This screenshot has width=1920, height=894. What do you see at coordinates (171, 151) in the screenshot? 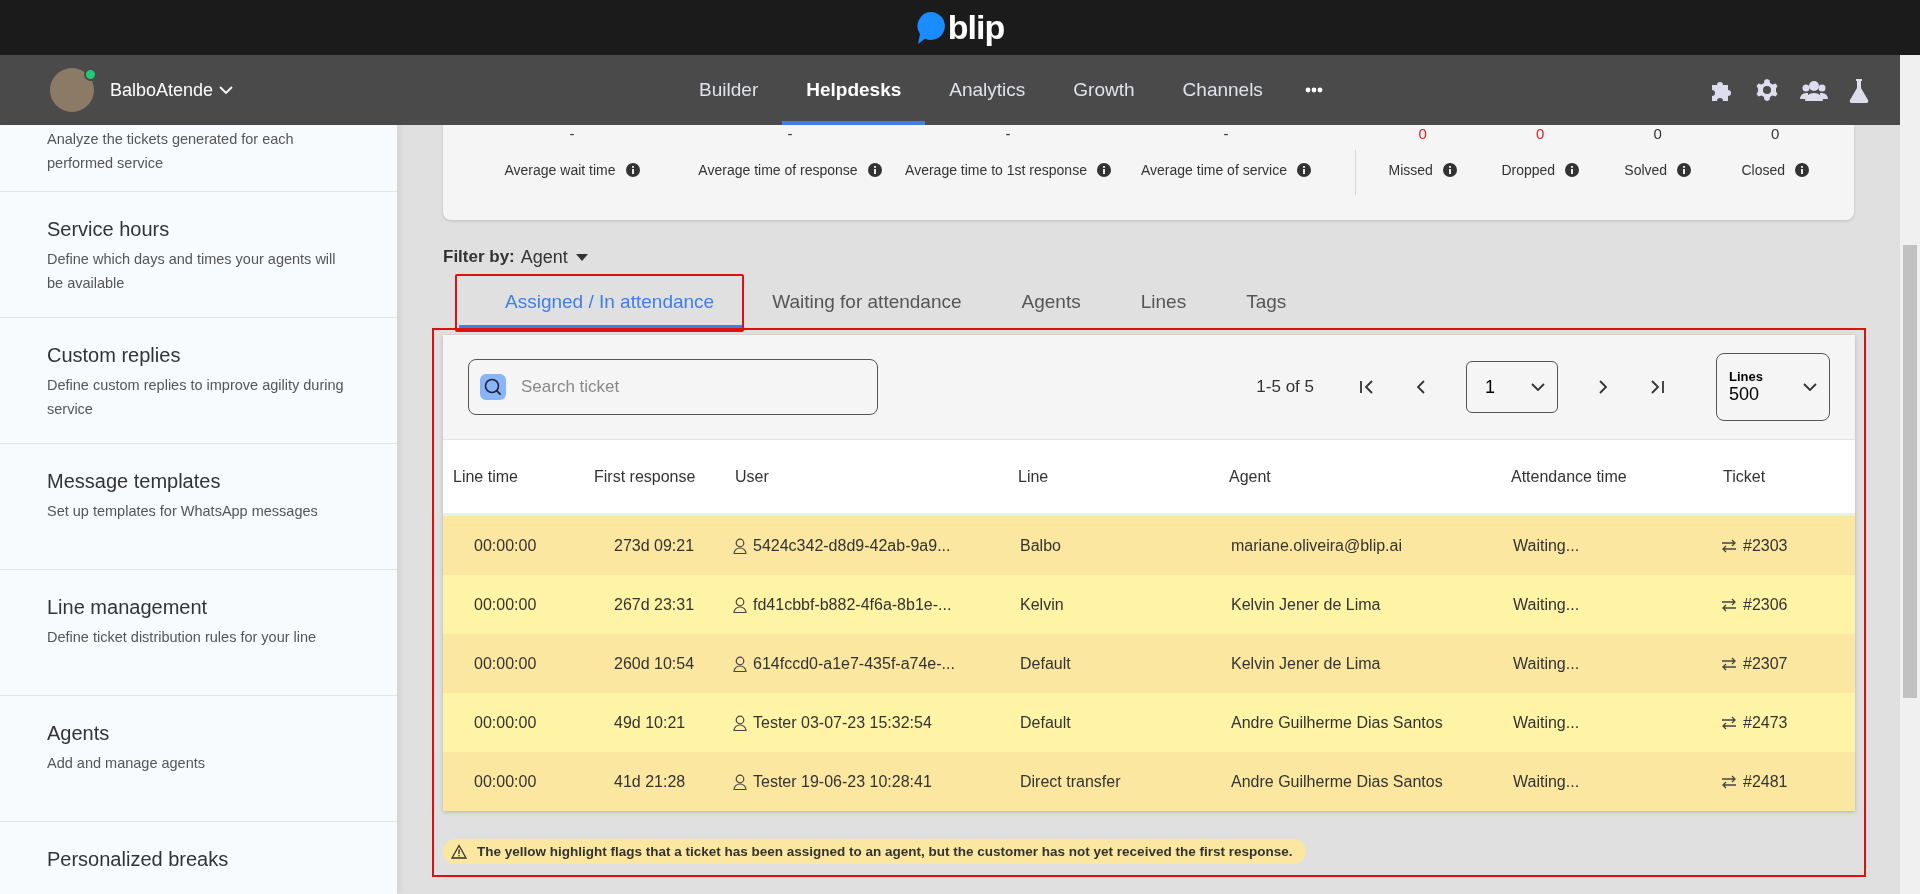
I see `sidebar-item-description: Analyze the tickets generated for each performed service` at bounding box center [171, 151].